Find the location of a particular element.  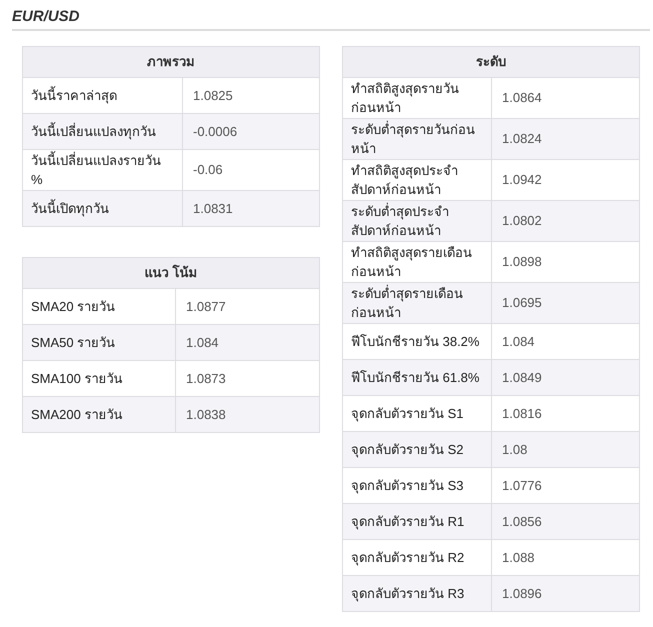

row-value: 1.0856 is located at coordinates (522, 521).